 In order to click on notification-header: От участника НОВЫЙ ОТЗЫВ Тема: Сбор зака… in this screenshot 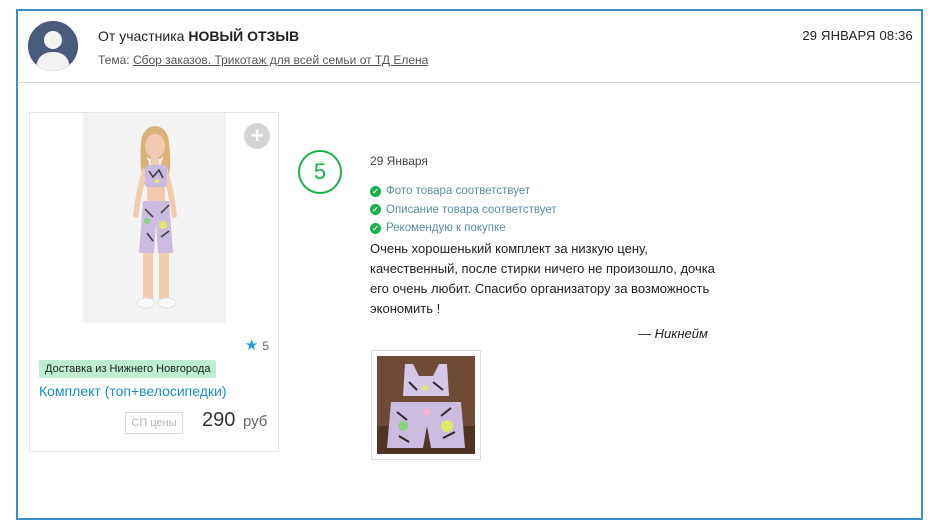, I will do `click(469, 47)`.